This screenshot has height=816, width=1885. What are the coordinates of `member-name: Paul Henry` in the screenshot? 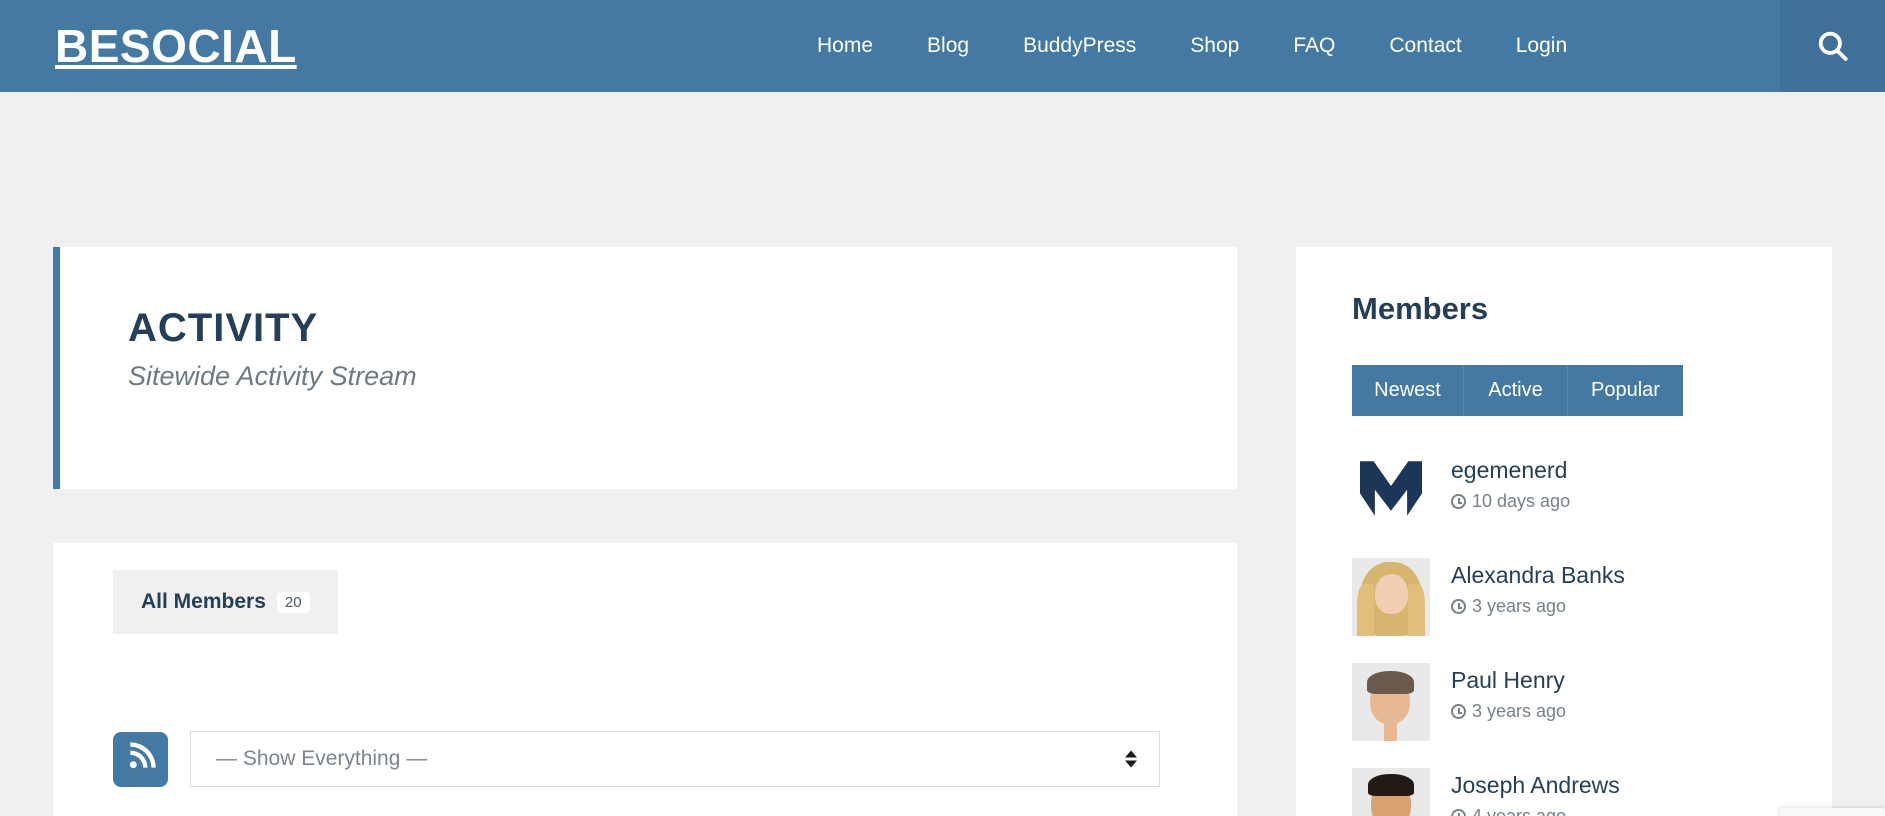 It's located at (1508, 681).